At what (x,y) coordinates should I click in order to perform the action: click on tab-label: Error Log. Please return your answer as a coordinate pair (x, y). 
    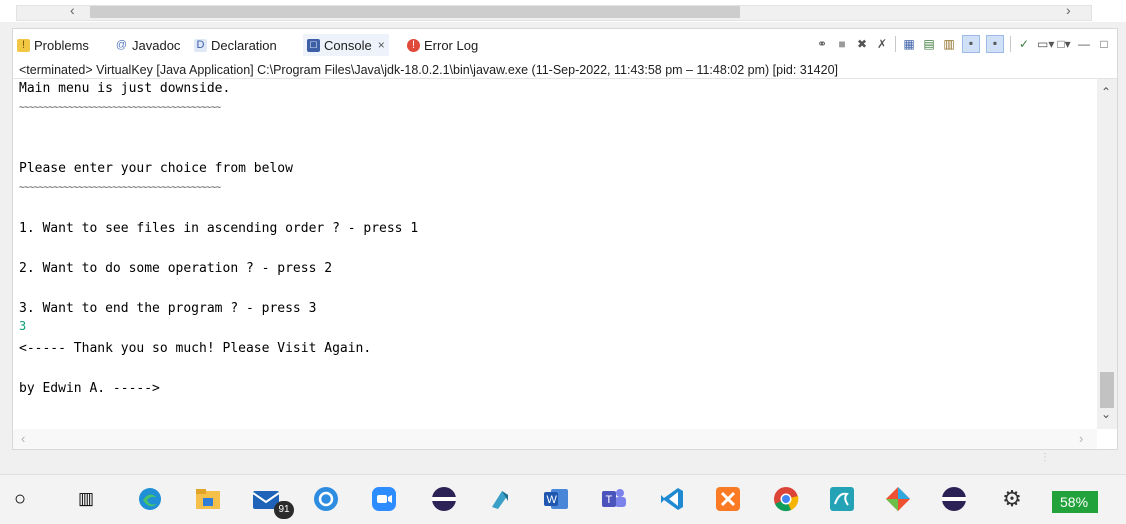
    Looking at the image, I should click on (451, 45).